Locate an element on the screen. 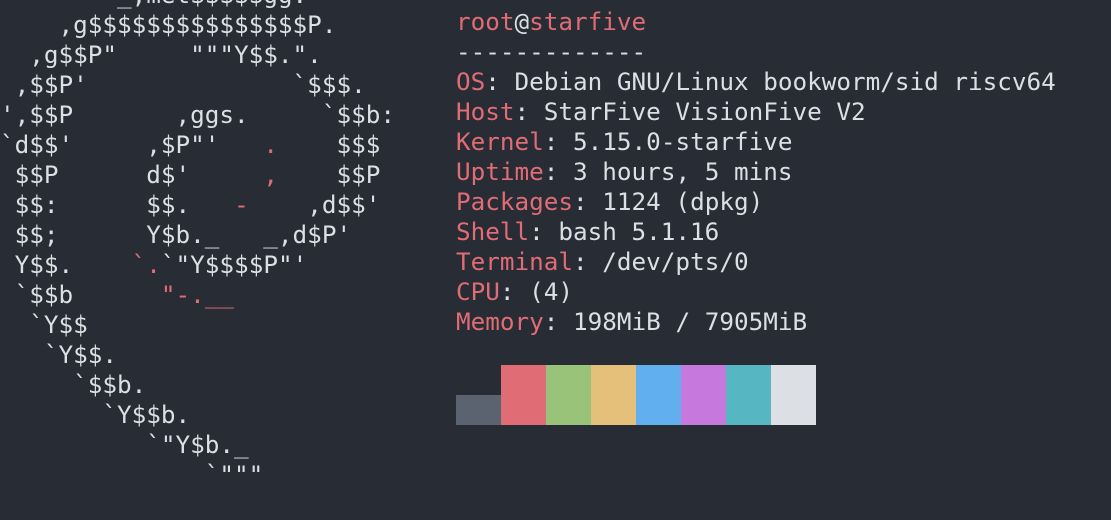  logo-line: $$: $$. - ,d$$' is located at coordinates (197, 205).